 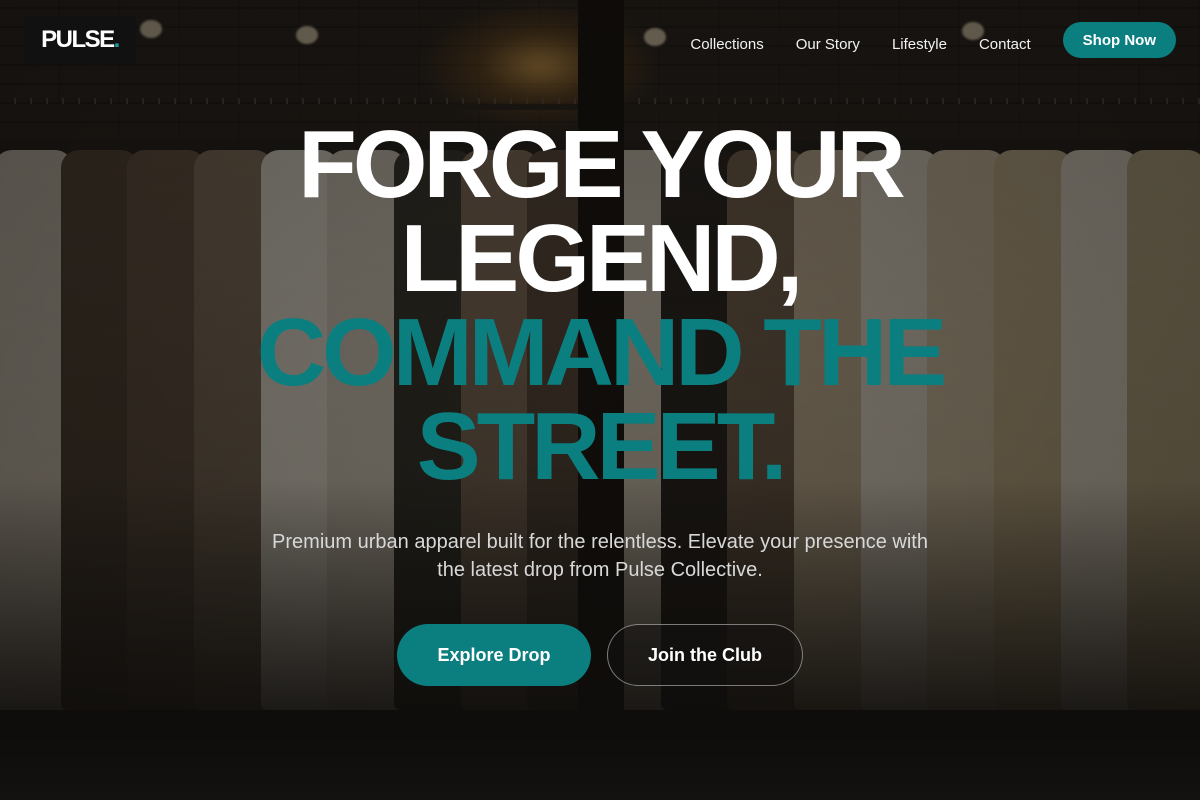 I want to click on nav-link-collections: Collections, so click(x=726, y=44).